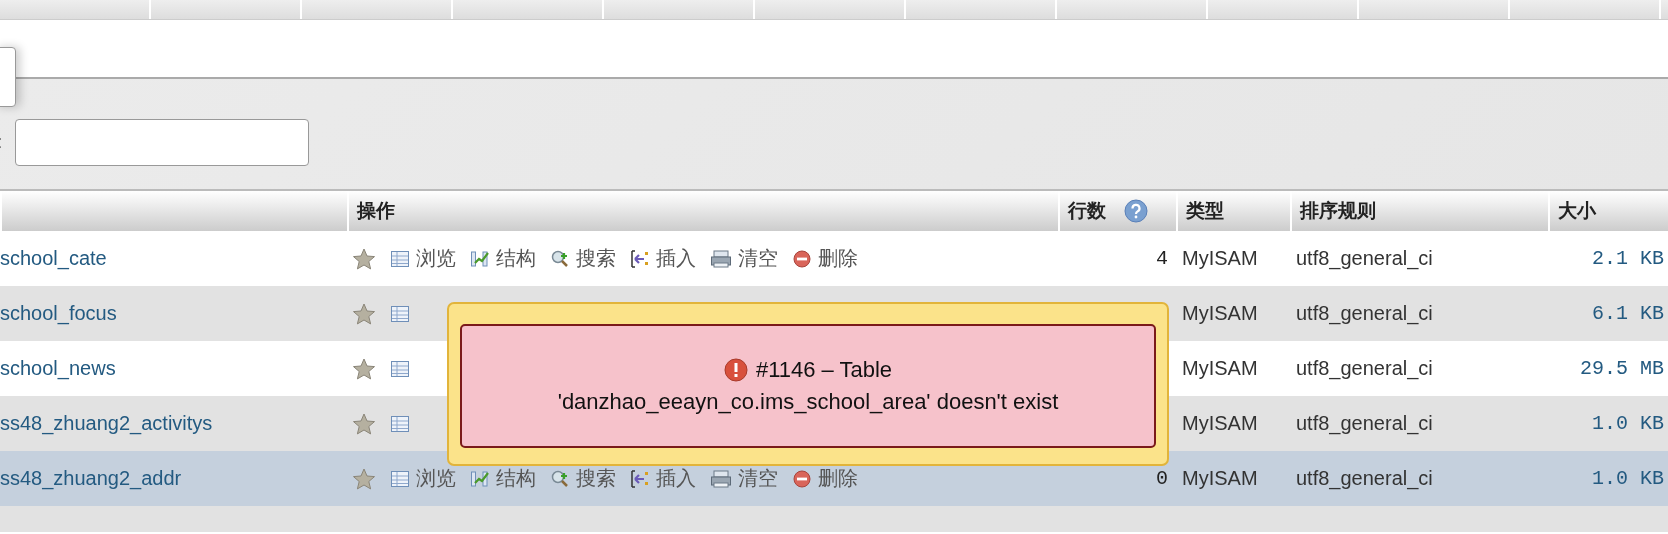  I want to click on table-name-link: school_focus, so click(173, 313).